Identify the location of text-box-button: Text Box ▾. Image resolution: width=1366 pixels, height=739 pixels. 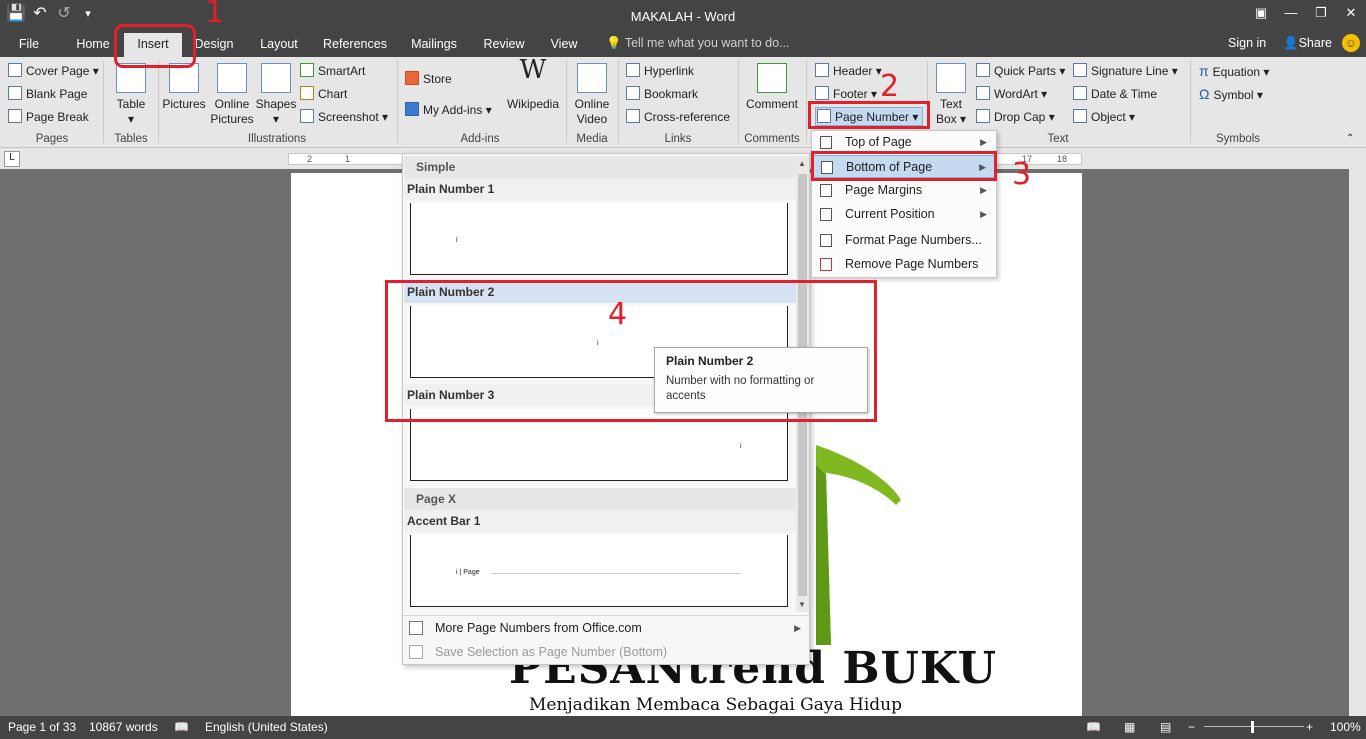
(951, 95).